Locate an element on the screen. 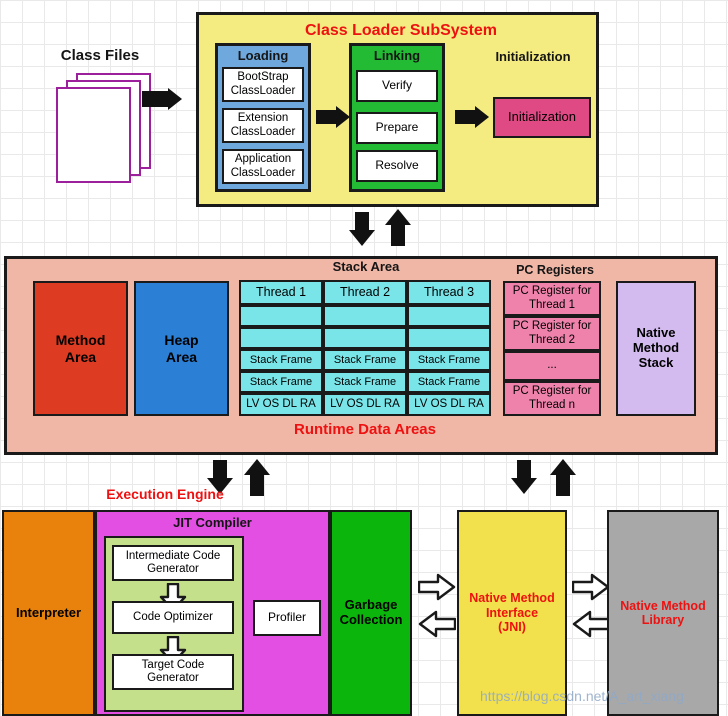 The height and width of the screenshot is (716, 728). native-method-stack-box: Native Method Stack is located at coordinates (656, 348).